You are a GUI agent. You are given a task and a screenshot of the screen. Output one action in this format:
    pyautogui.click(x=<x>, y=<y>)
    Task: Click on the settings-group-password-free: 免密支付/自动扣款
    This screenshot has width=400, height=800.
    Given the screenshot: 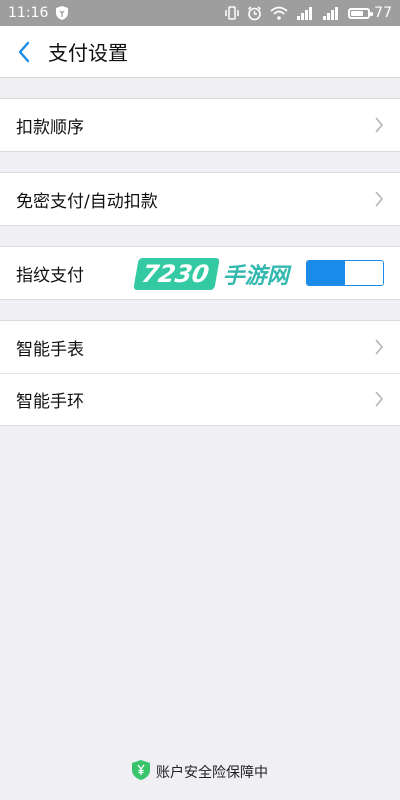 What is the action you would take?
    pyautogui.click(x=200, y=199)
    